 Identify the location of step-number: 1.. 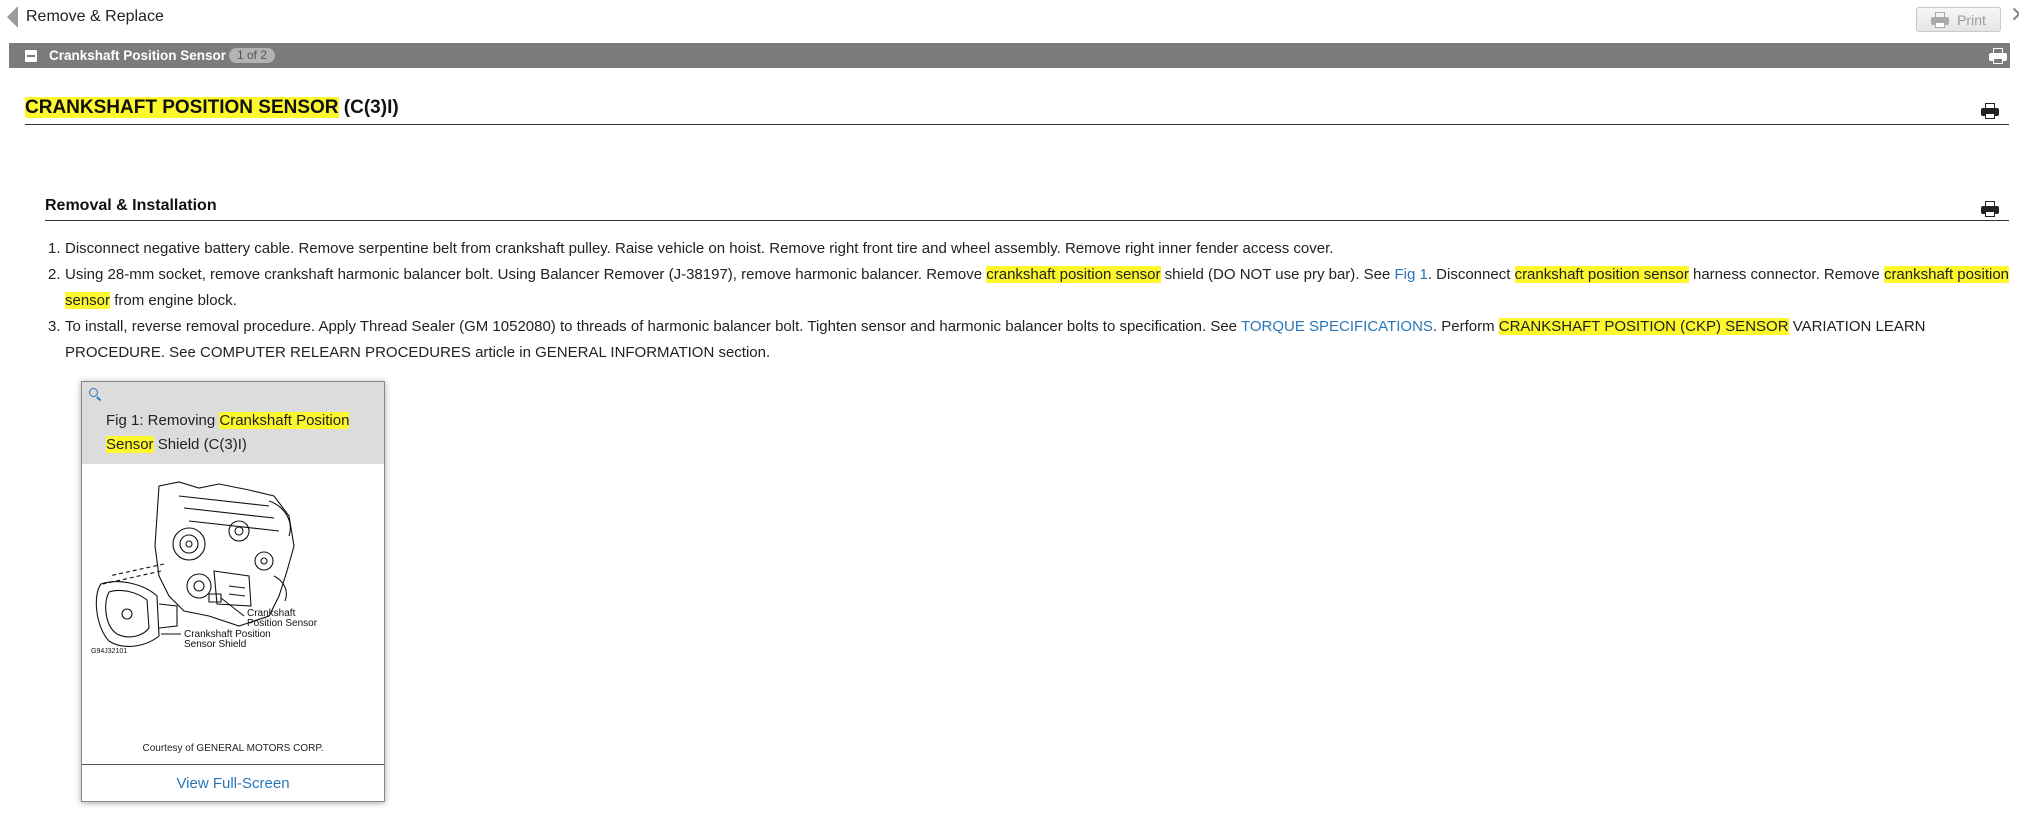
(54, 248).